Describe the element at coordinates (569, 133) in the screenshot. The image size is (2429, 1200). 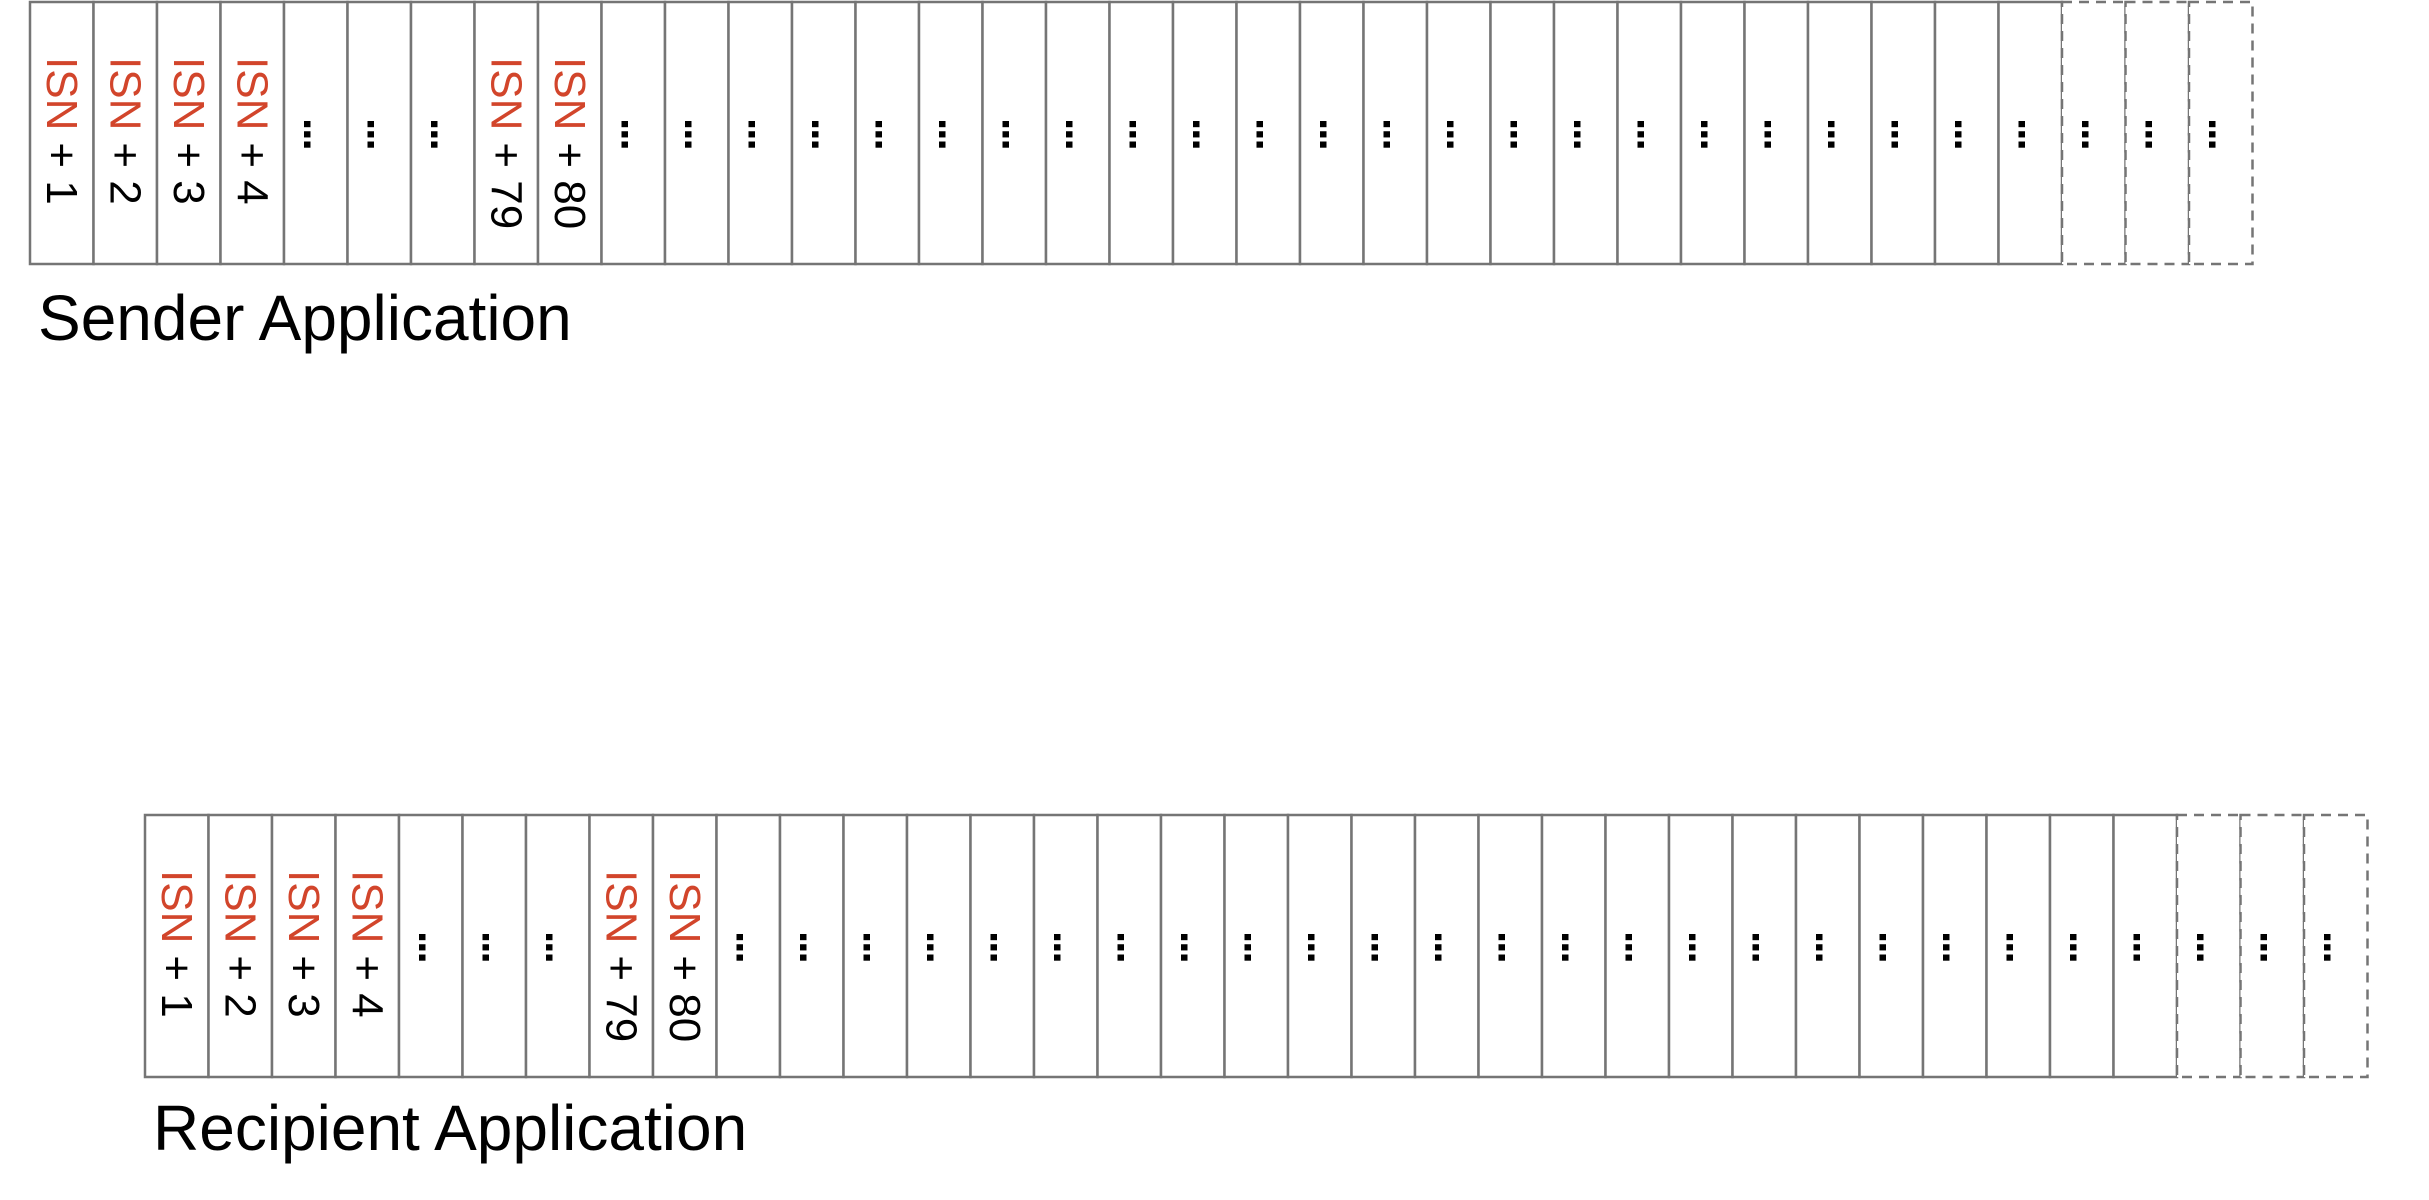
I see `buffer-cell: ISN + 80` at that location.